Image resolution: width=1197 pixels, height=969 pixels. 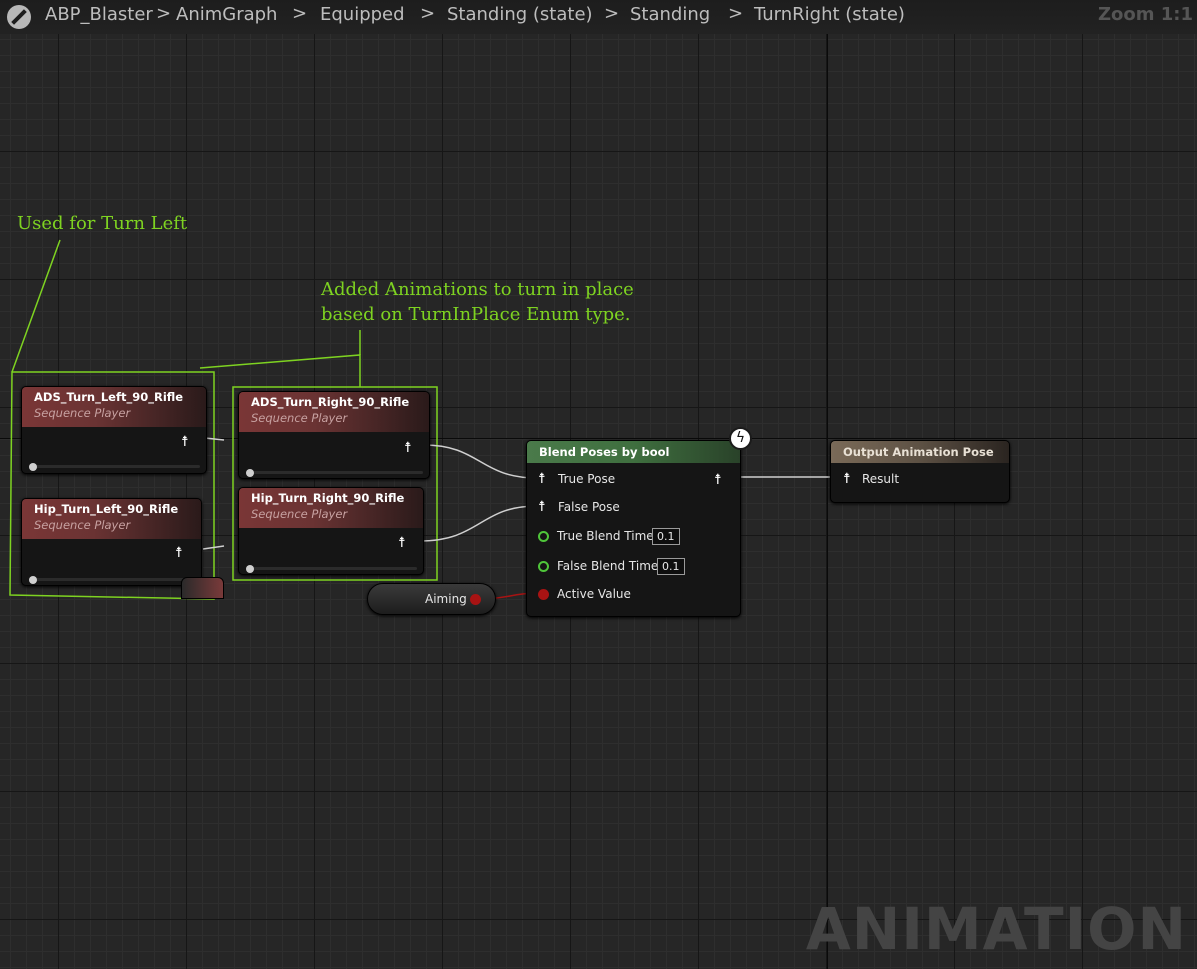 I want to click on comment-added-line1: Added Animations to turn in place, so click(x=477, y=289).